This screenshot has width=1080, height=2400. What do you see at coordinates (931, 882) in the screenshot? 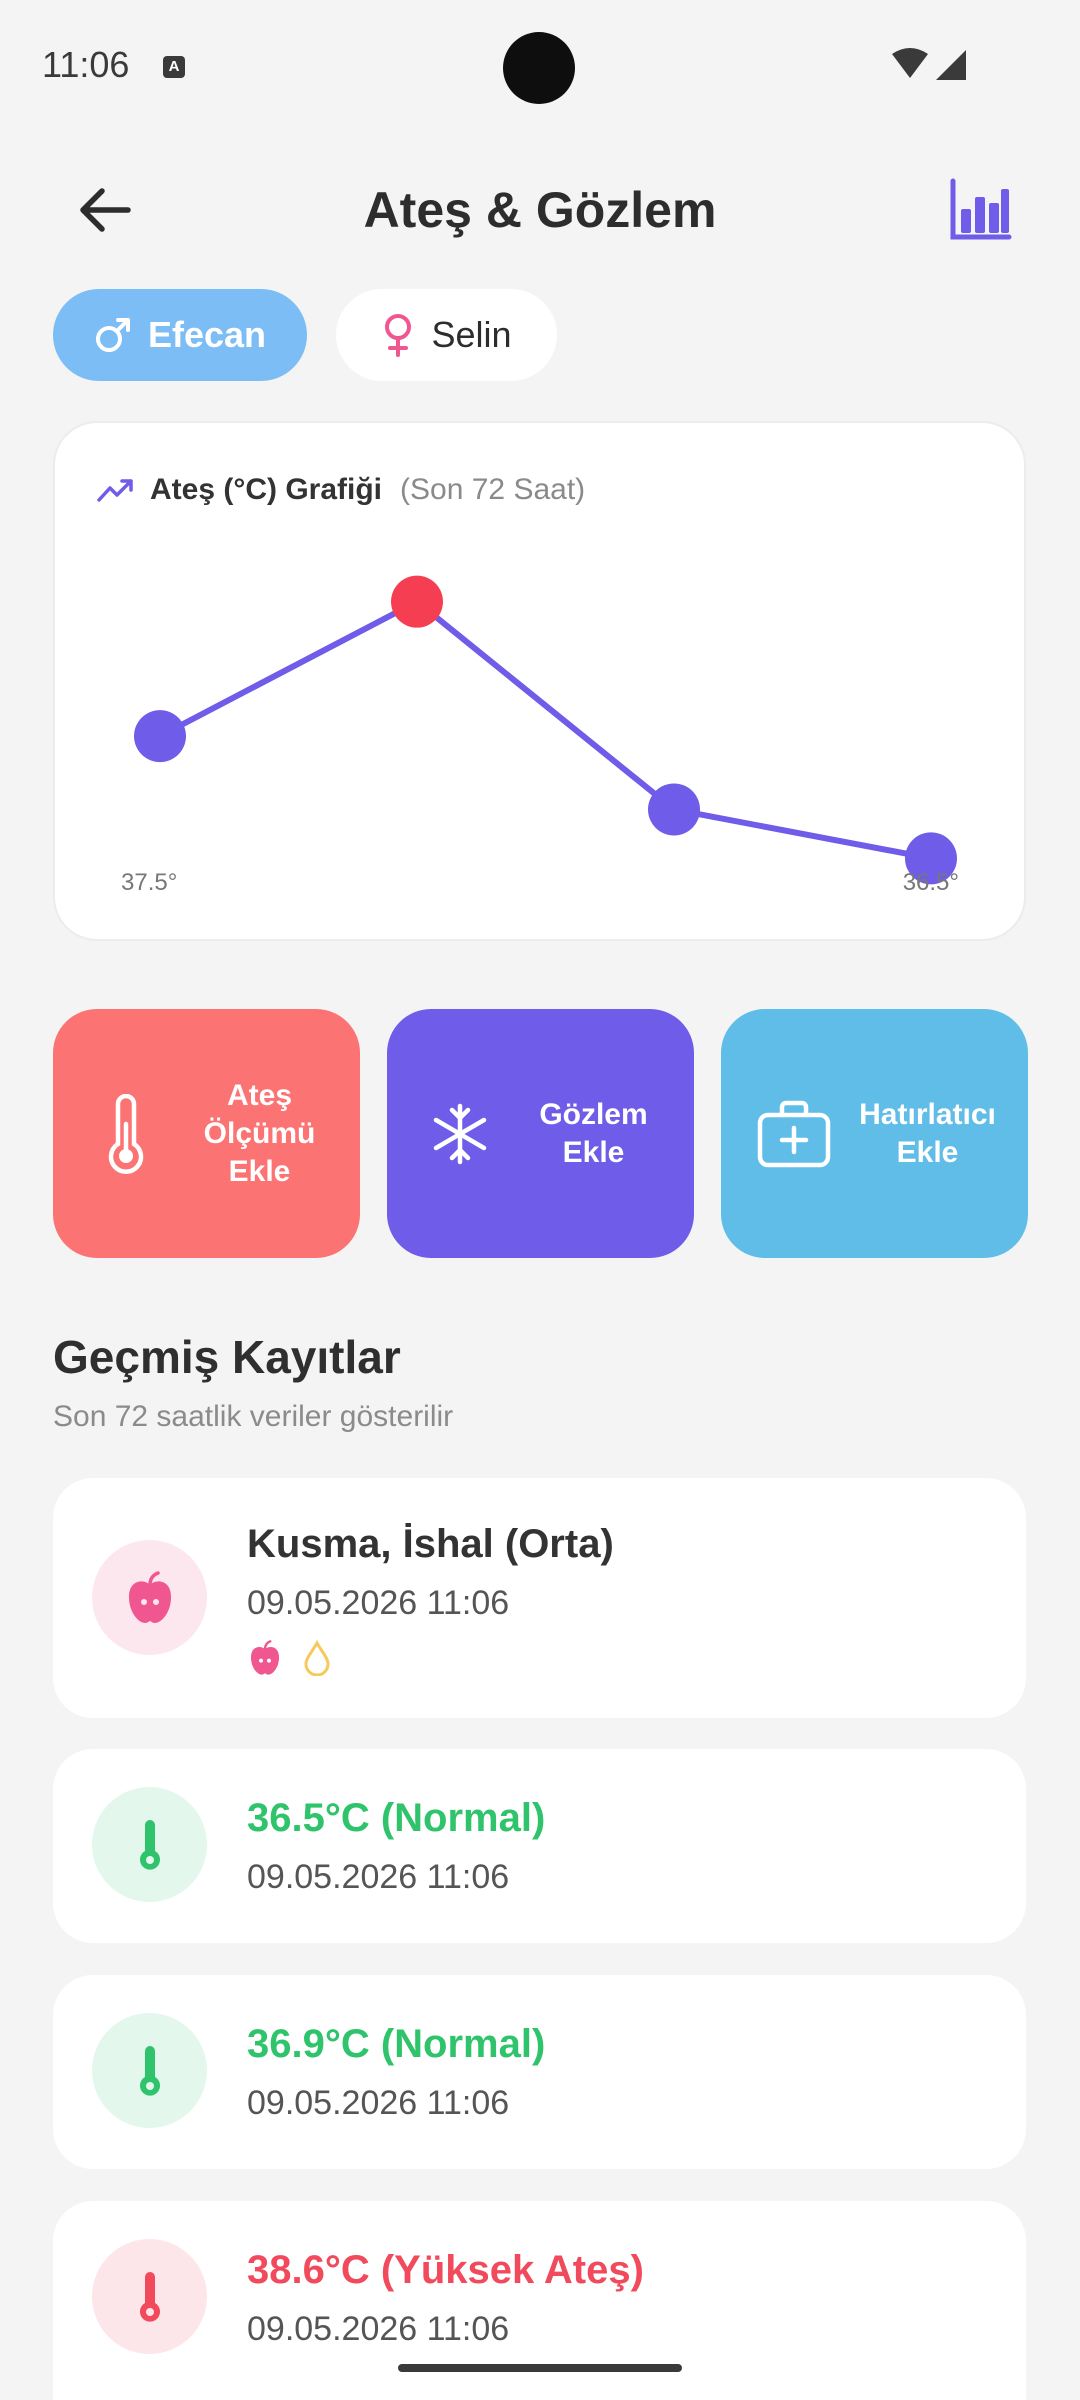
I see `chart-last-label: 36.5°` at bounding box center [931, 882].